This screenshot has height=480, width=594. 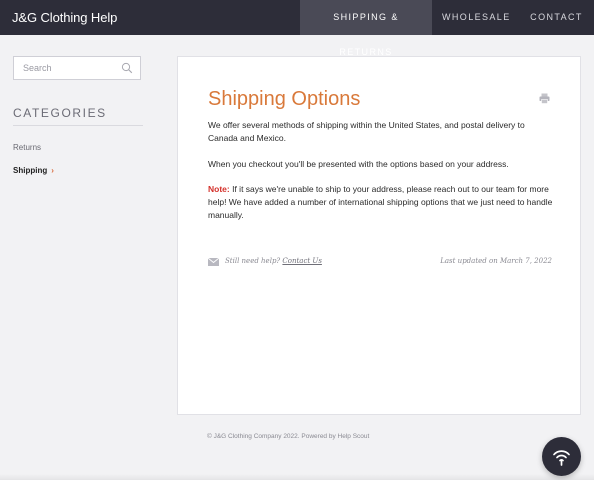 I want to click on contact-us-link: Contact Us, so click(x=302, y=261).